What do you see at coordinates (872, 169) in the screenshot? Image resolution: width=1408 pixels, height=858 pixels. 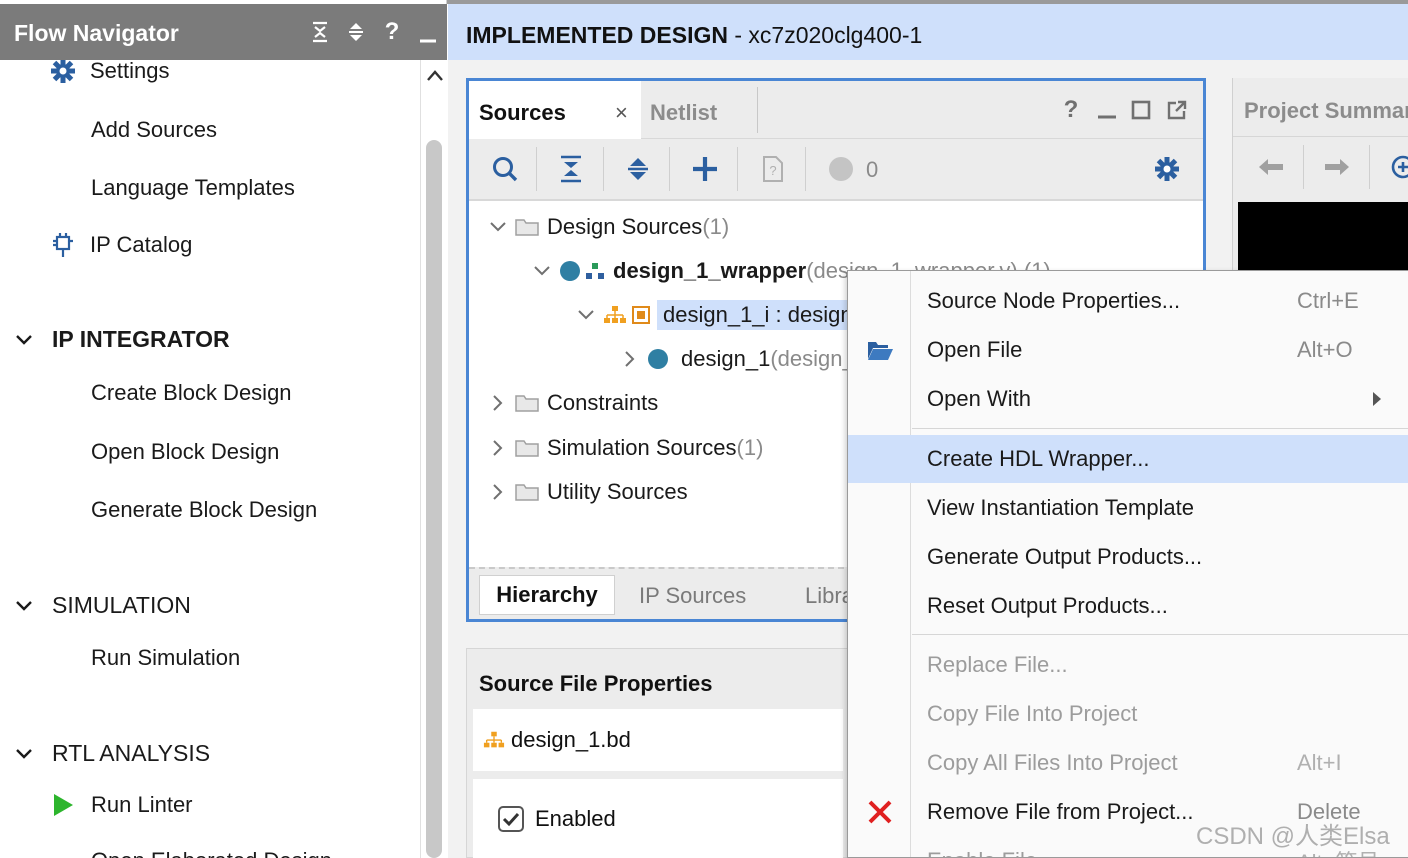 I see `status-count: 0` at bounding box center [872, 169].